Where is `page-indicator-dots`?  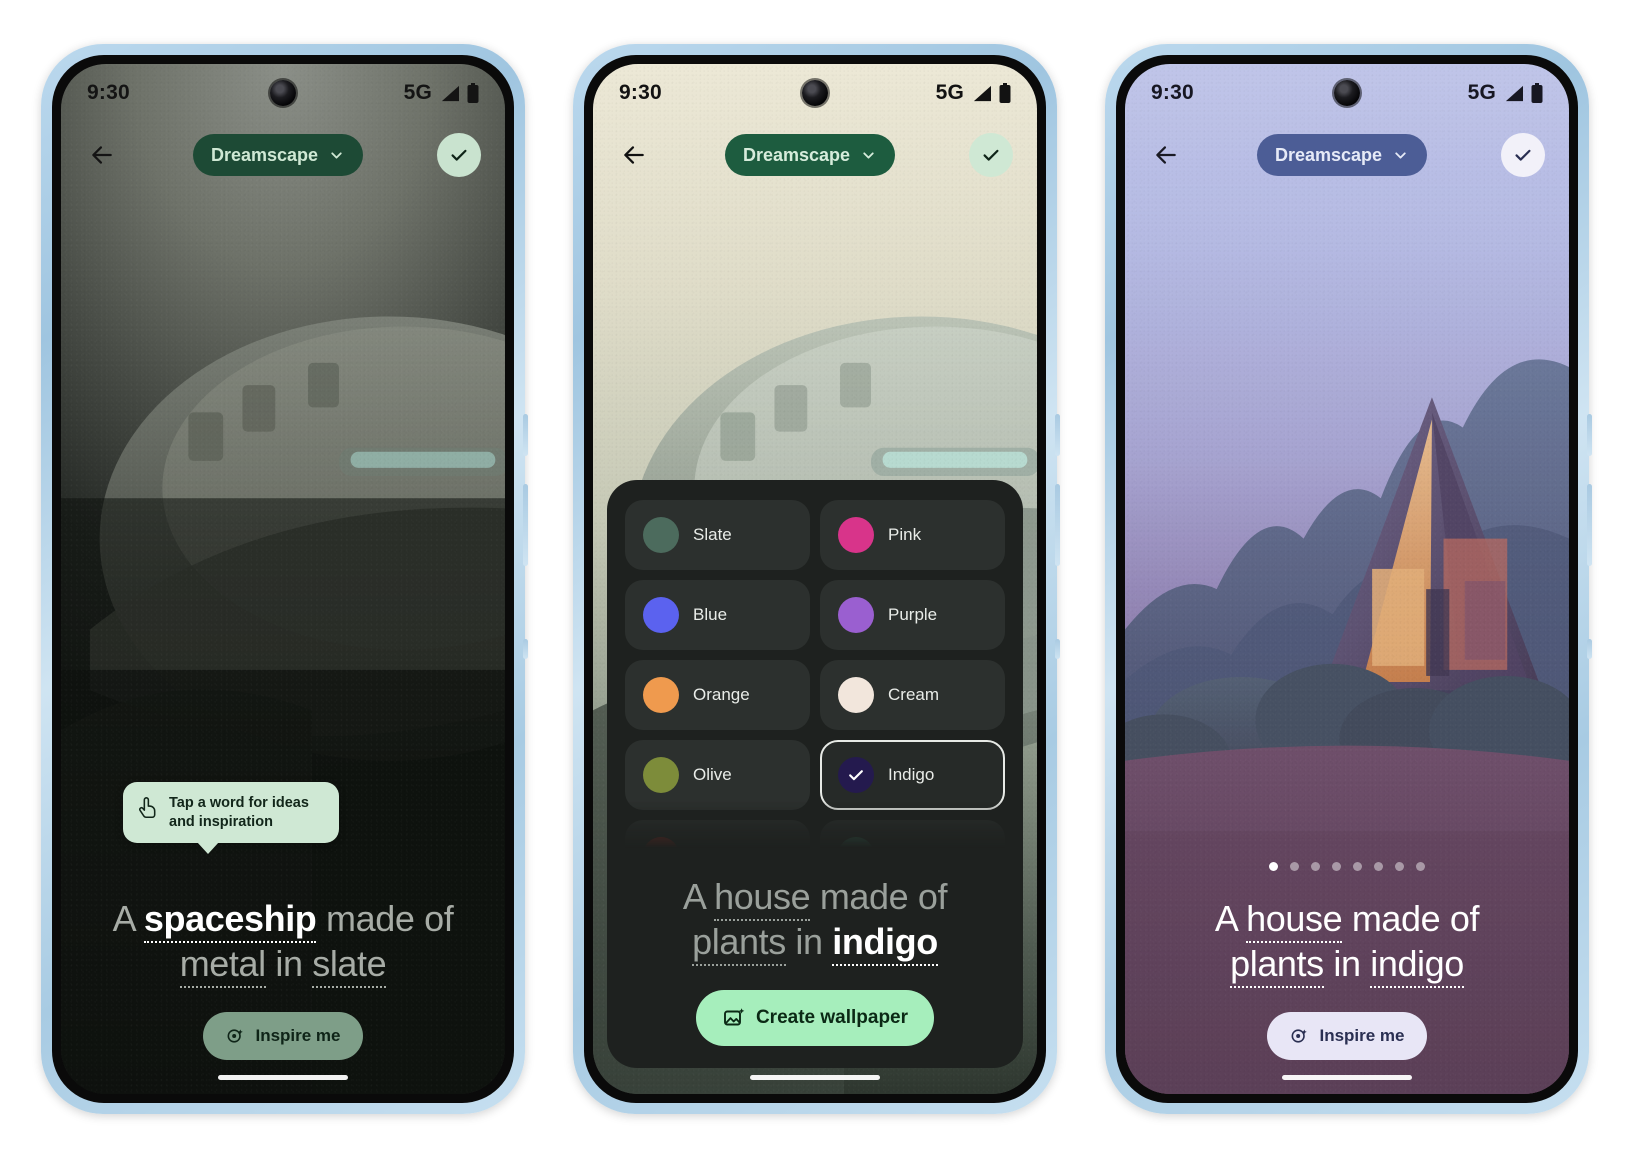 page-indicator-dots is located at coordinates (1347, 867).